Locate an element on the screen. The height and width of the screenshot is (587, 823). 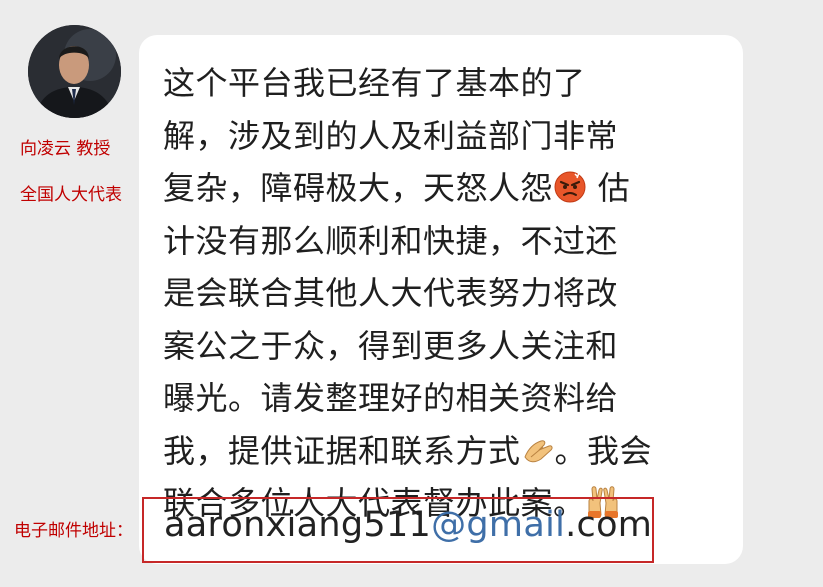
sender-name-title: 向凌云 教授 is located at coordinates (65, 149).